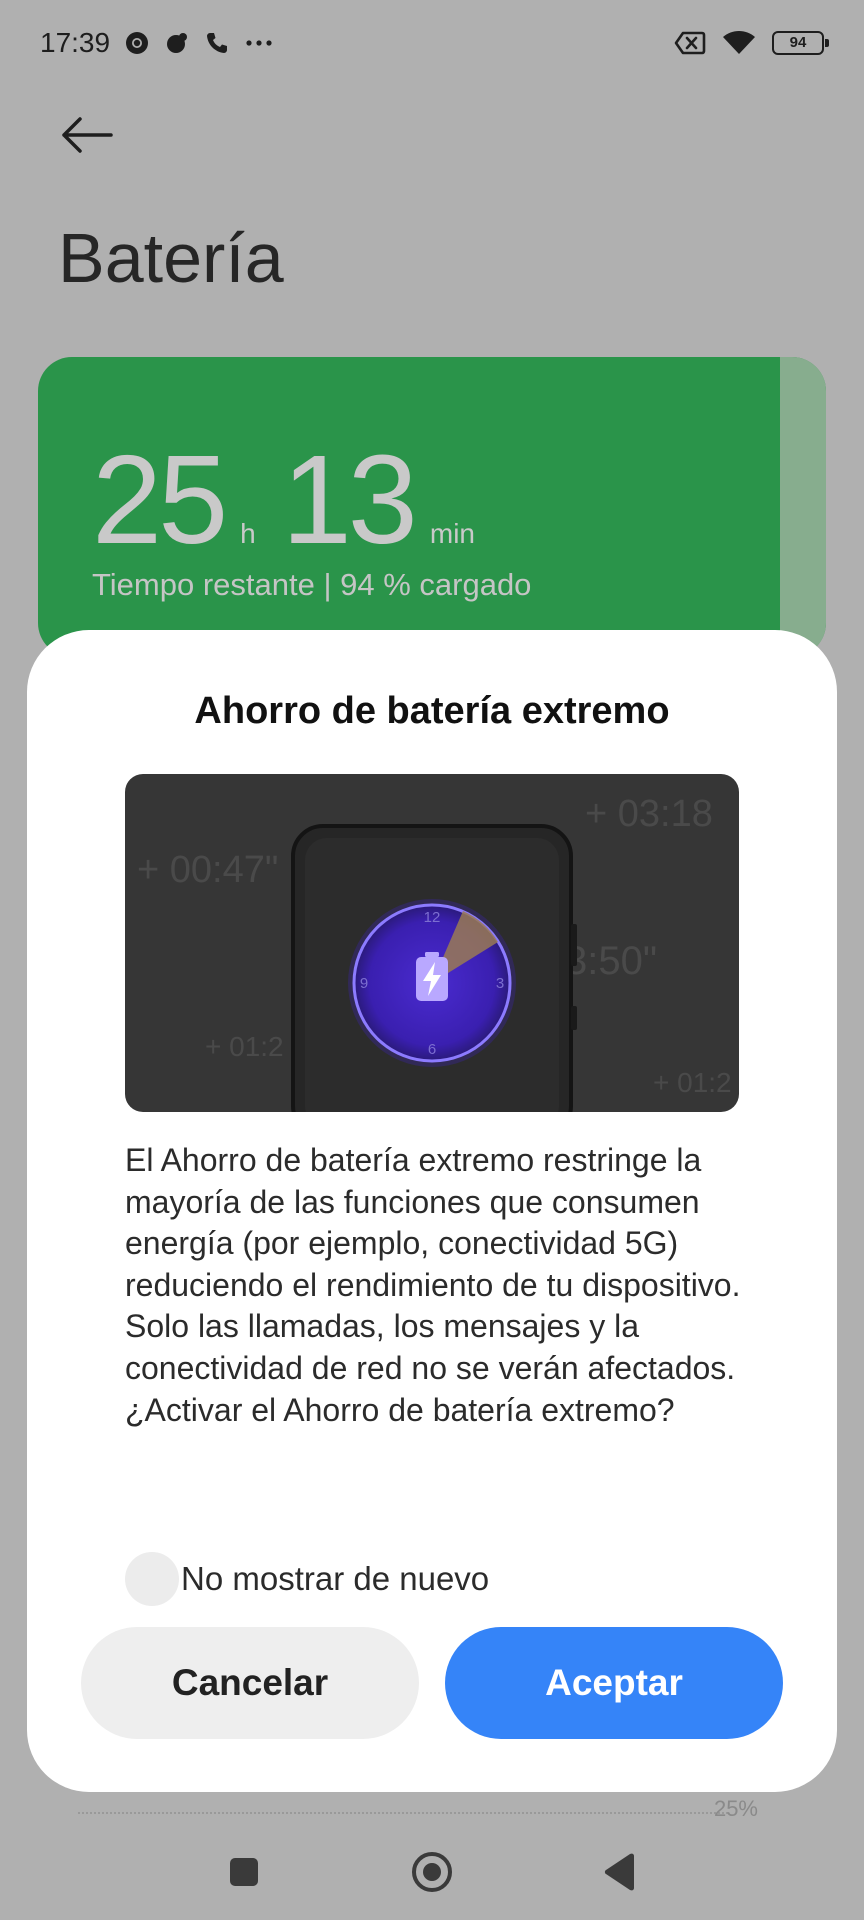 The height and width of the screenshot is (1920, 864). What do you see at coordinates (171, 258) in the screenshot?
I see `page-title: Batería` at bounding box center [171, 258].